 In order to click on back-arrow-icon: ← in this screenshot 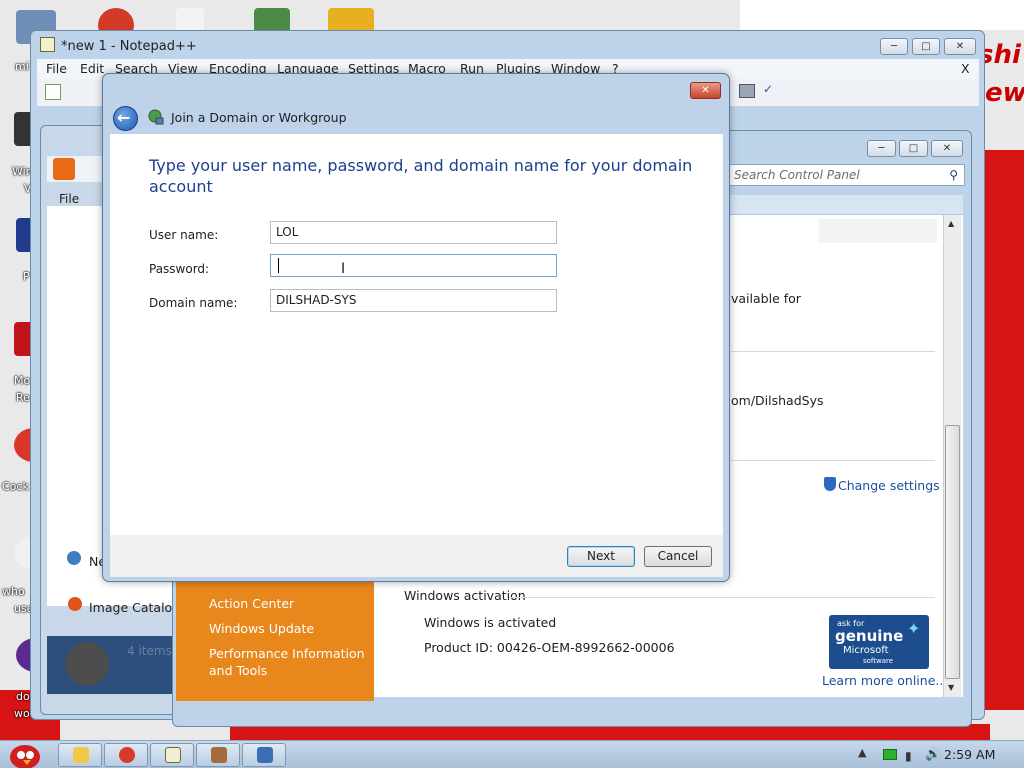, I will do `click(124, 117)`.